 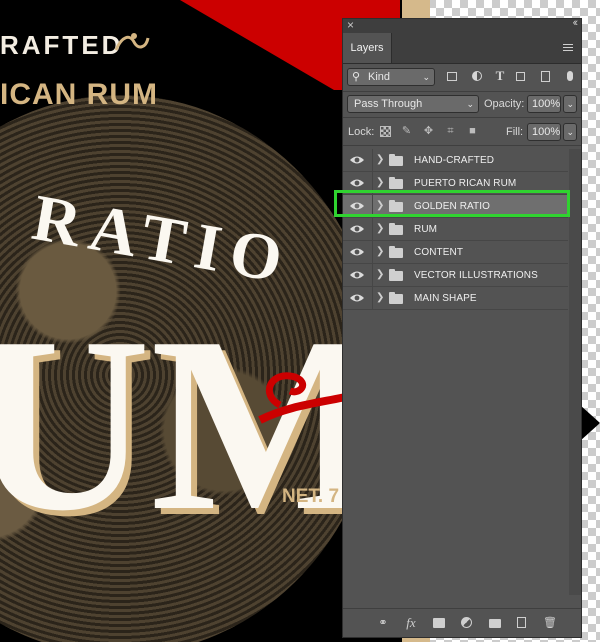 I want to click on filter-pixel-layers-icon, so click(x=452, y=76).